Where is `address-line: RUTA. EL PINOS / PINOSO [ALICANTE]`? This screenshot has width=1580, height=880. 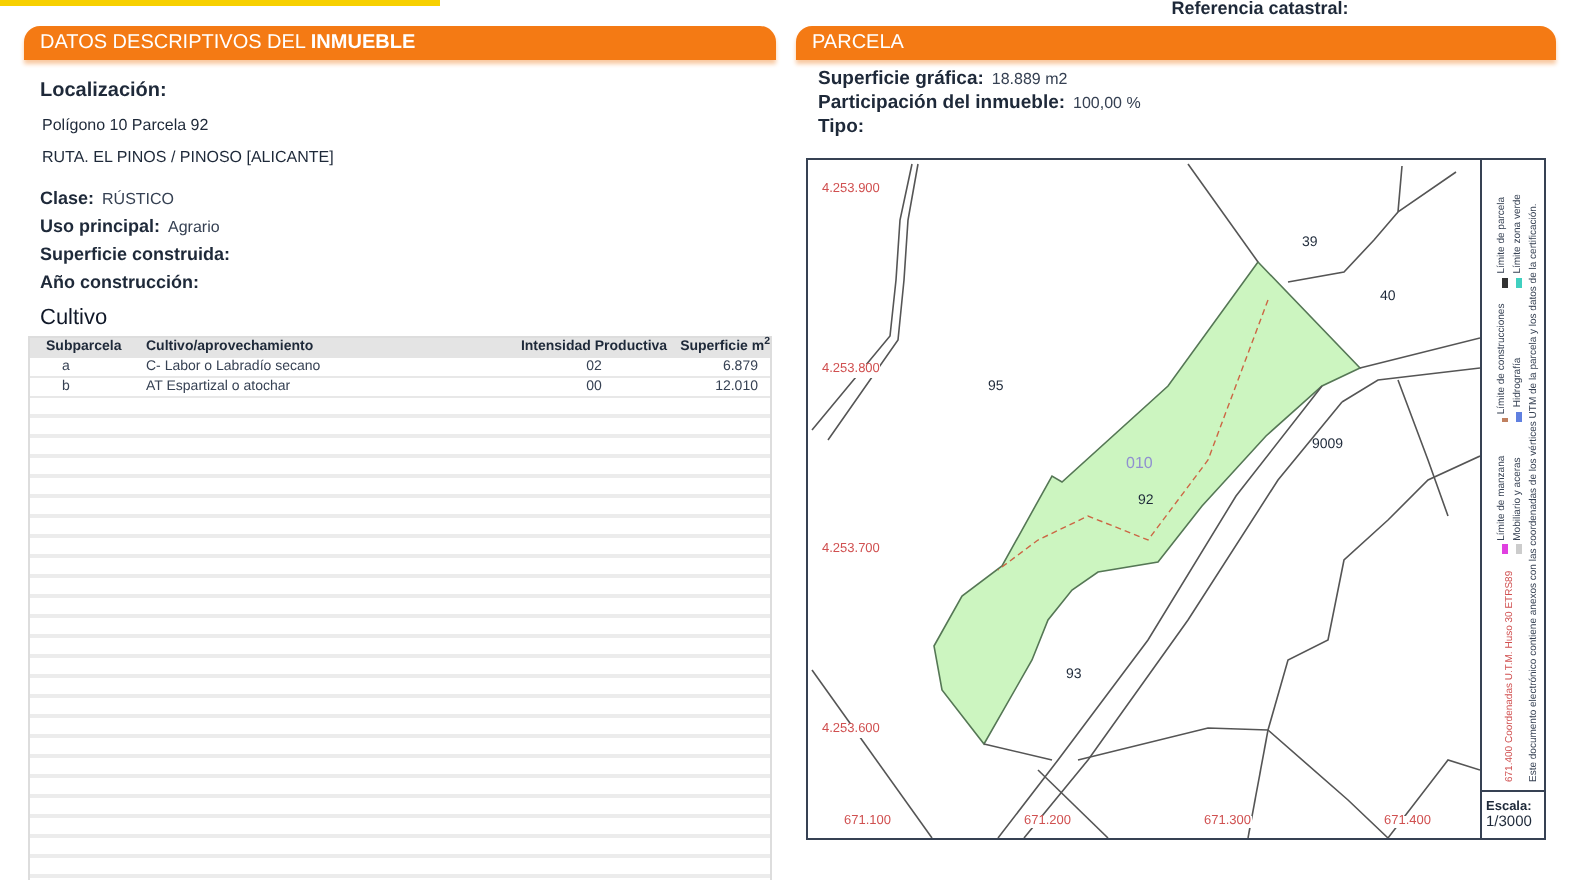 address-line: RUTA. EL PINOS / PINOSO [ALICANTE] is located at coordinates (189, 158).